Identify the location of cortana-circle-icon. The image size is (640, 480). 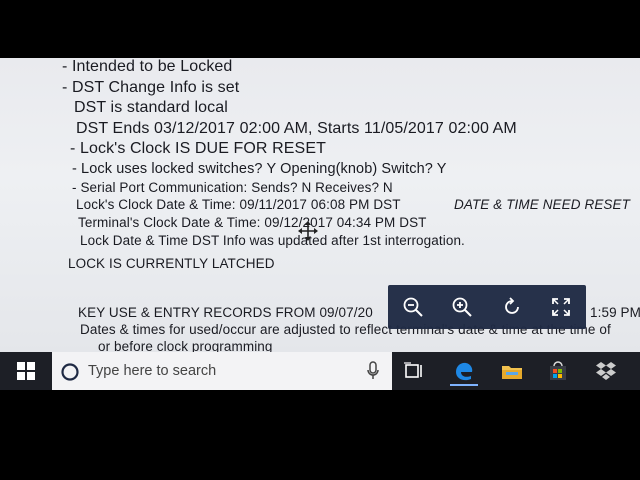
(70, 372).